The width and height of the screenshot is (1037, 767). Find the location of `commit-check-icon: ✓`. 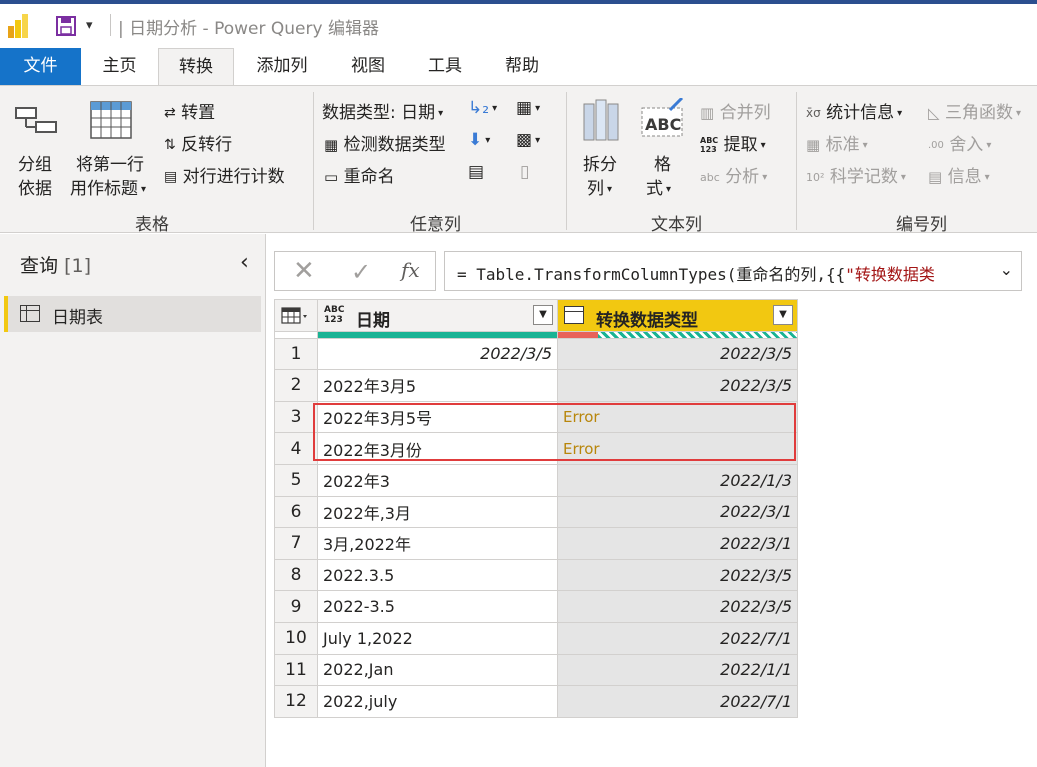

commit-check-icon: ✓ is located at coordinates (361, 272).